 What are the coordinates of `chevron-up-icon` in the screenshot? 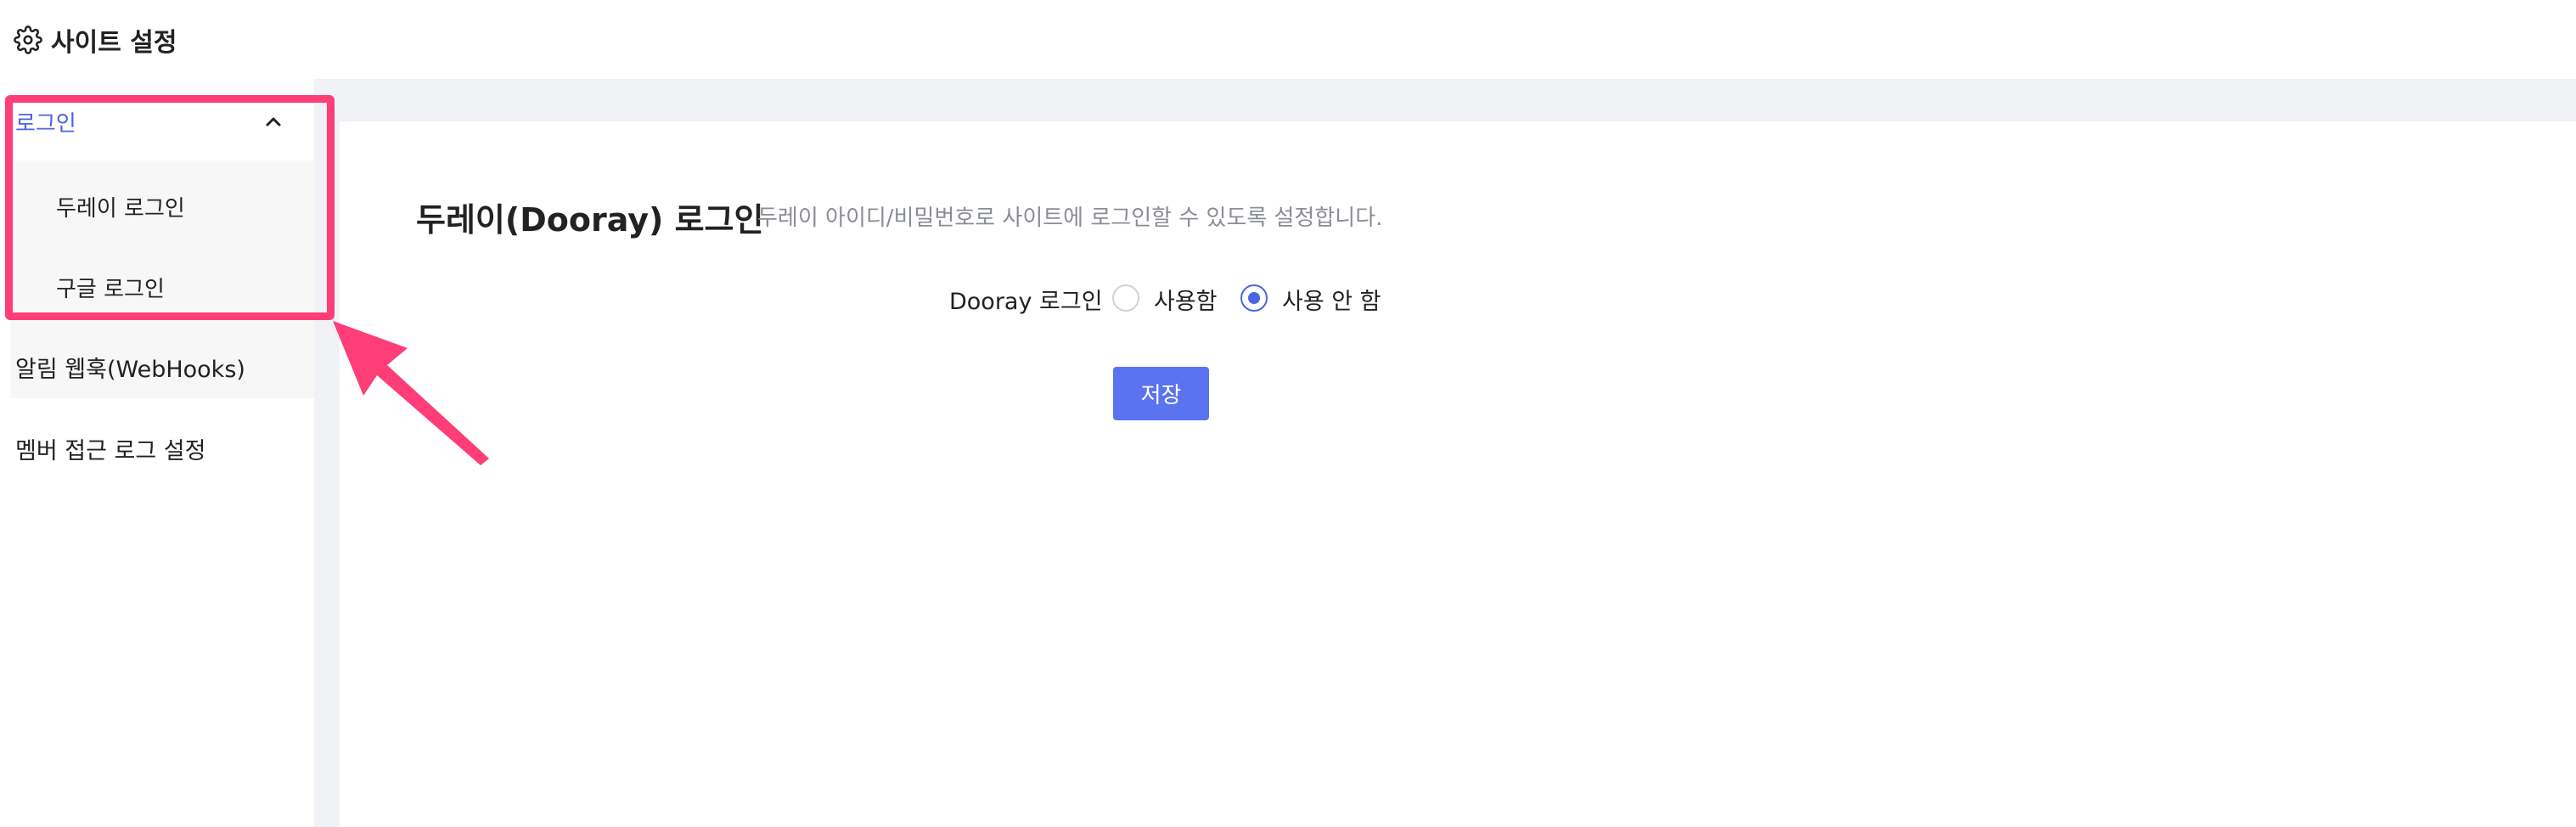 It's located at (273, 121).